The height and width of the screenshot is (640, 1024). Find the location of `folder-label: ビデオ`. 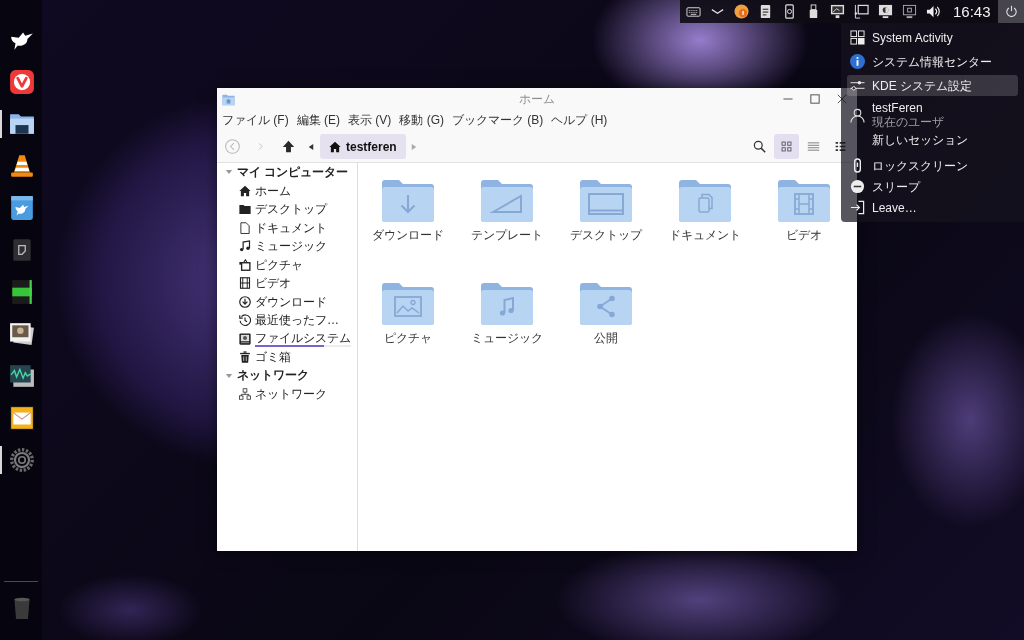

folder-label: ビデオ is located at coordinates (803, 235).